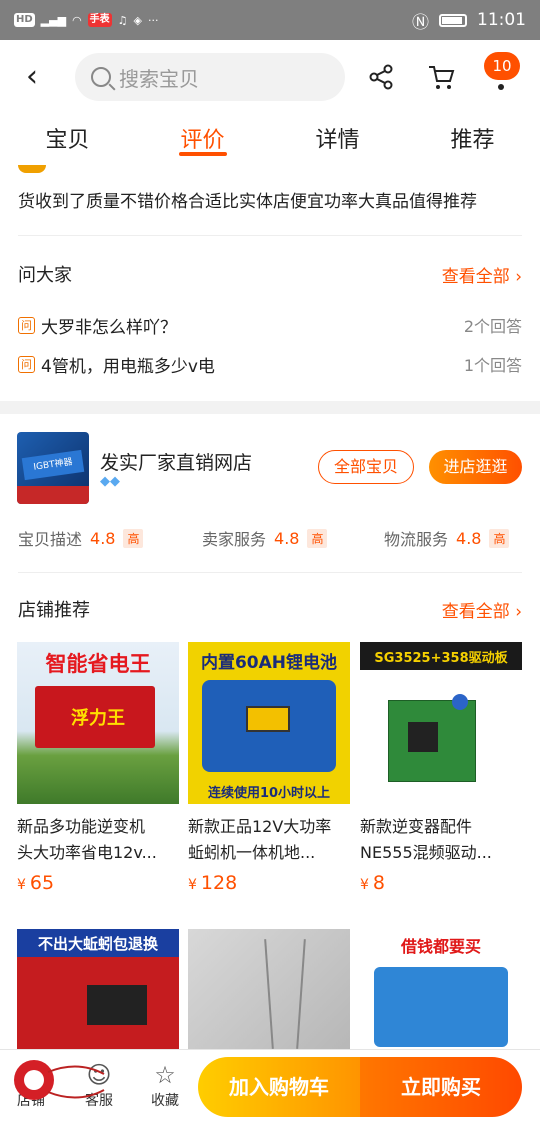 This screenshot has width=540, height=1122. Describe the element at coordinates (165, 1101) in the screenshot. I see `favorite-label: 收藏` at that location.